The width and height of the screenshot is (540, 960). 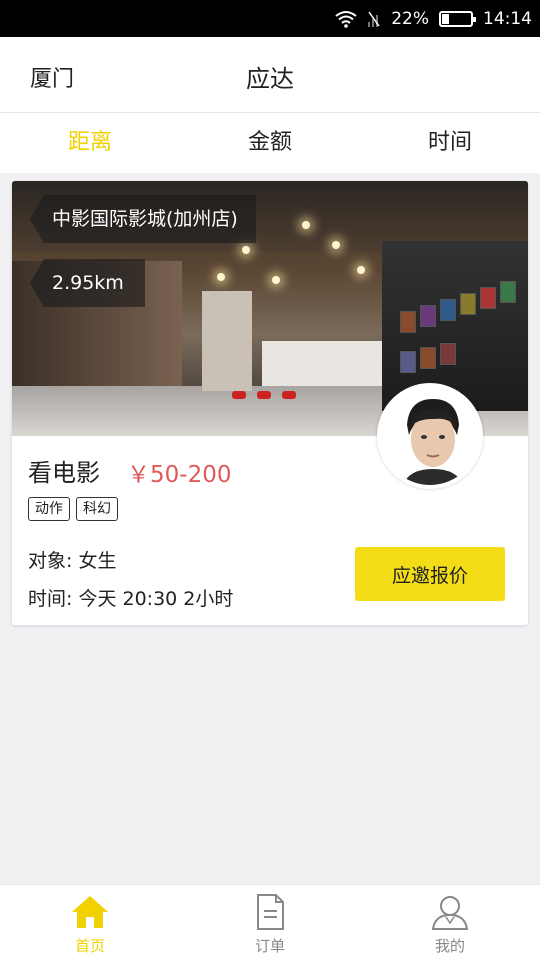 I want to click on time-value: 今天 20:30 2小时, so click(x=156, y=599).